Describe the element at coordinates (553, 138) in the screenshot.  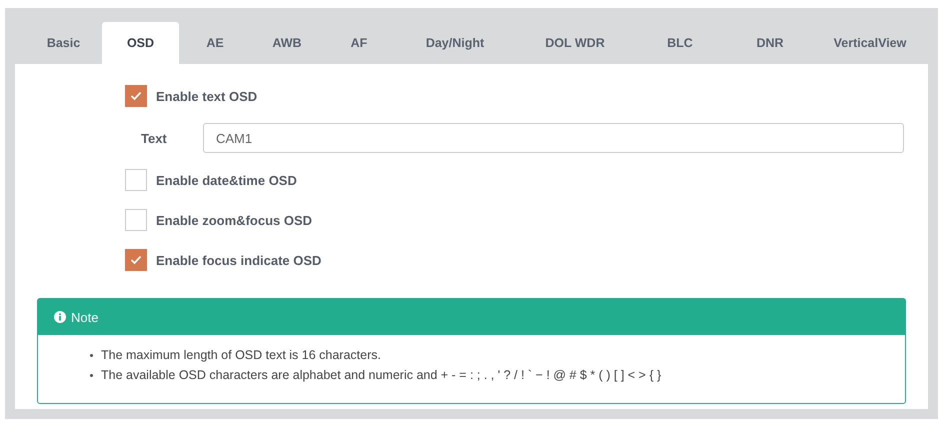
I see `text-field: CAM1` at that location.